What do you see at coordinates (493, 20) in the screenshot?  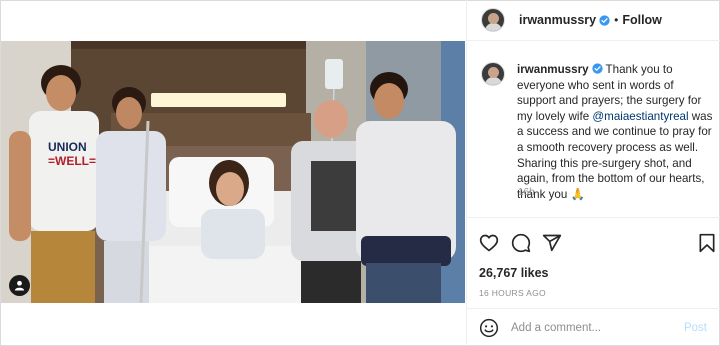 I see `avatar` at bounding box center [493, 20].